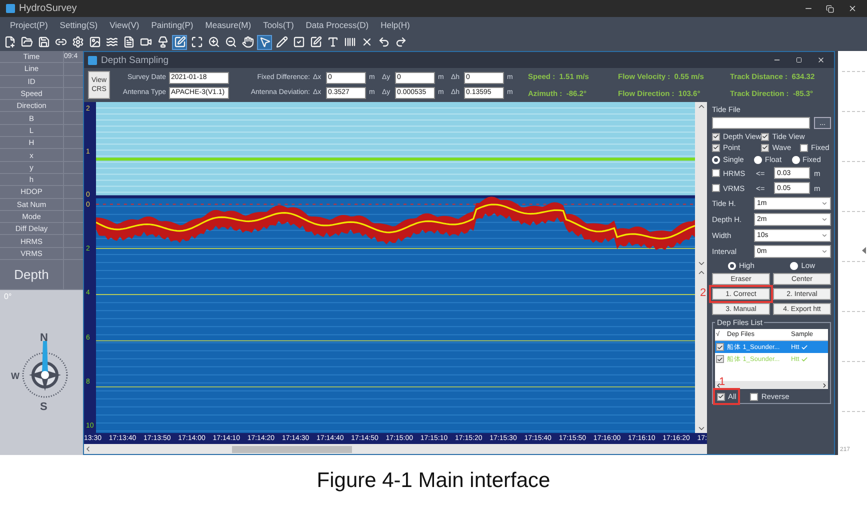  What do you see at coordinates (701, 106) in the screenshot?
I see `scroll-up-icon` at bounding box center [701, 106].